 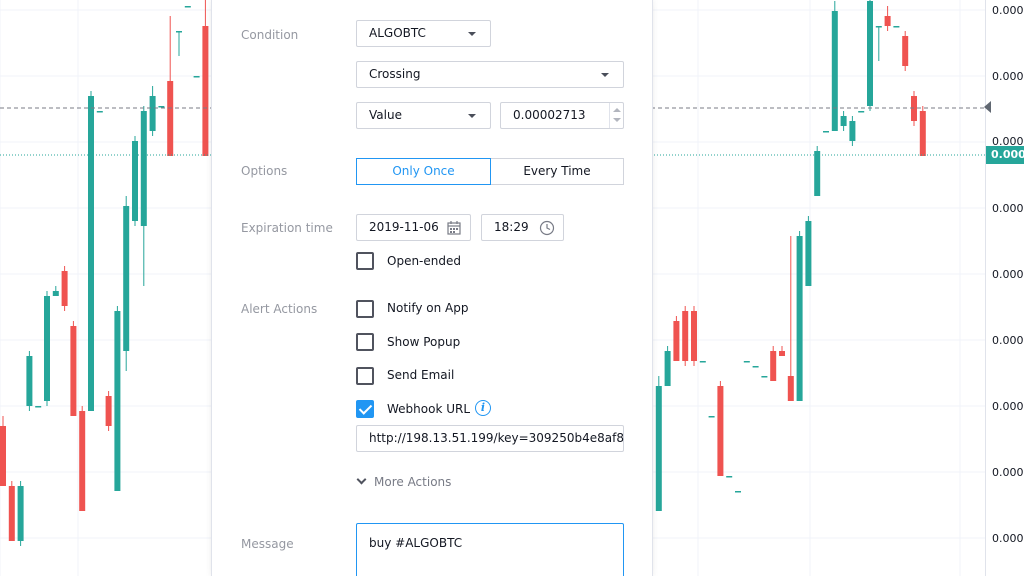 I want to click on expiration-time-input: 18:29, so click(x=522, y=227).